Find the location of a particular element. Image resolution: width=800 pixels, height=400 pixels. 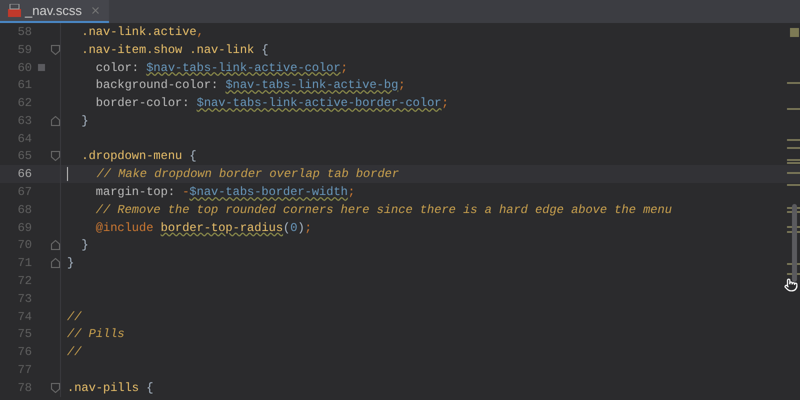

text-caret is located at coordinates (67, 174).